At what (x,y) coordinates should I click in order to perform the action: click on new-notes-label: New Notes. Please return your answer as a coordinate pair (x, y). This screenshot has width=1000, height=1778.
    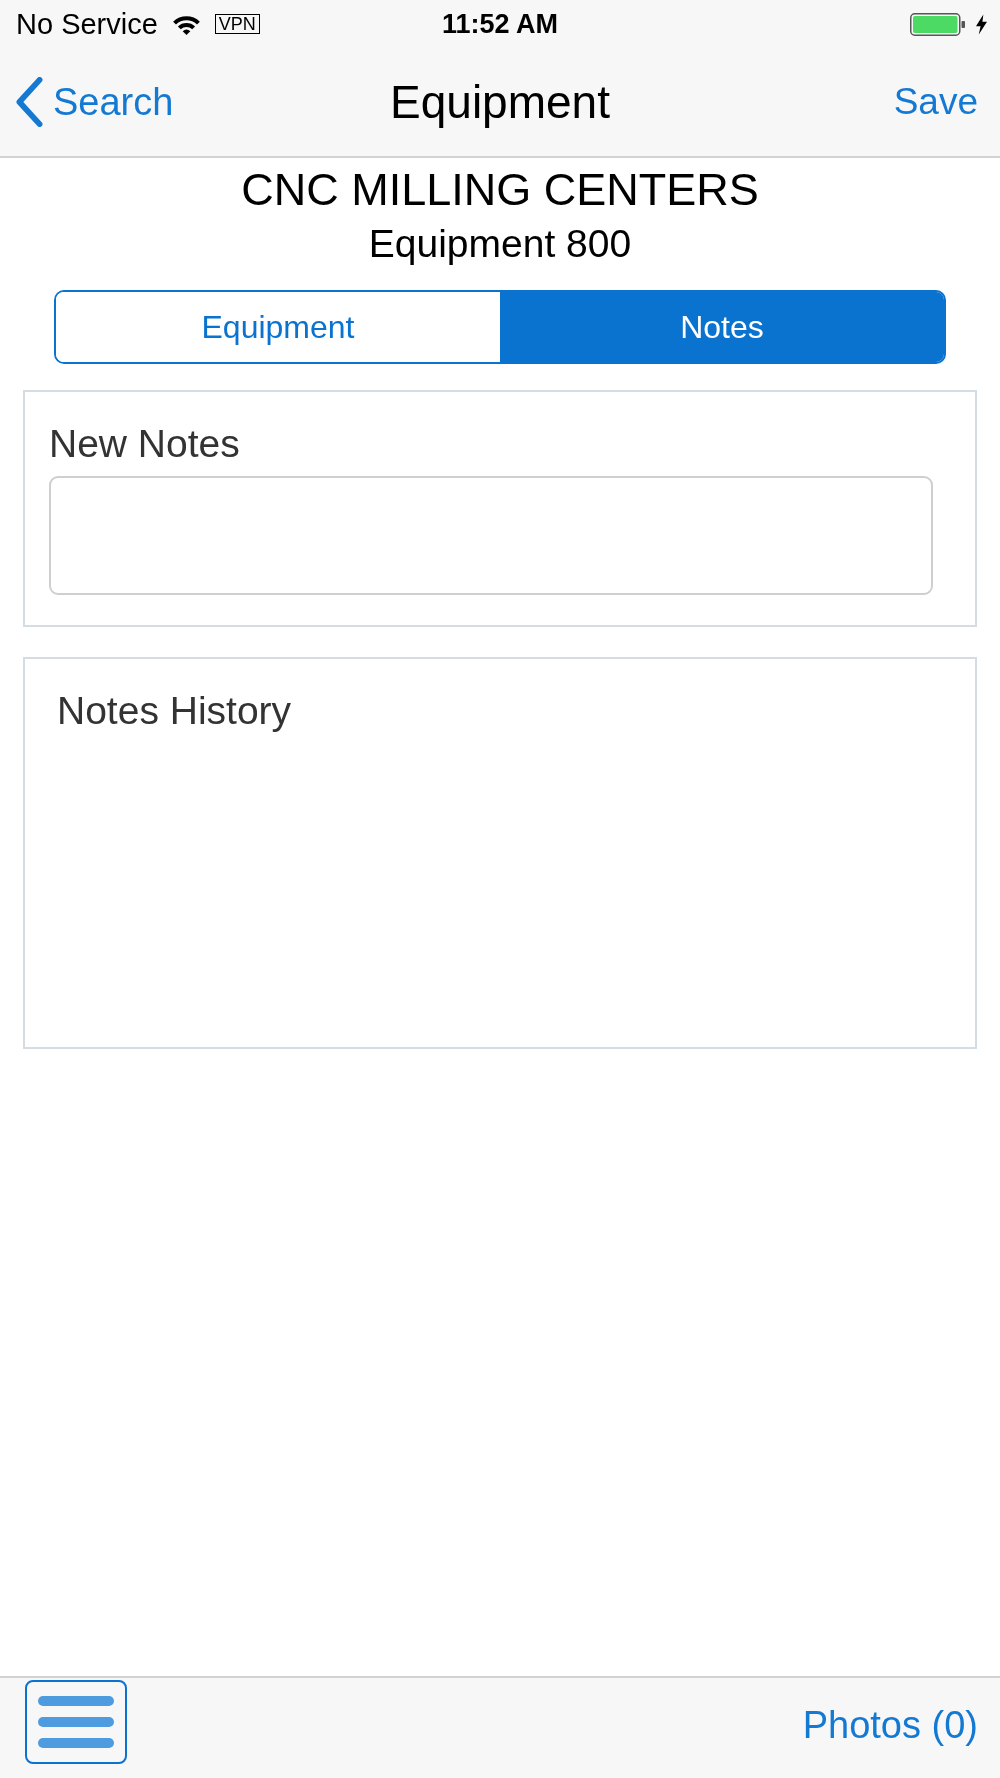
    Looking at the image, I should click on (145, 444).